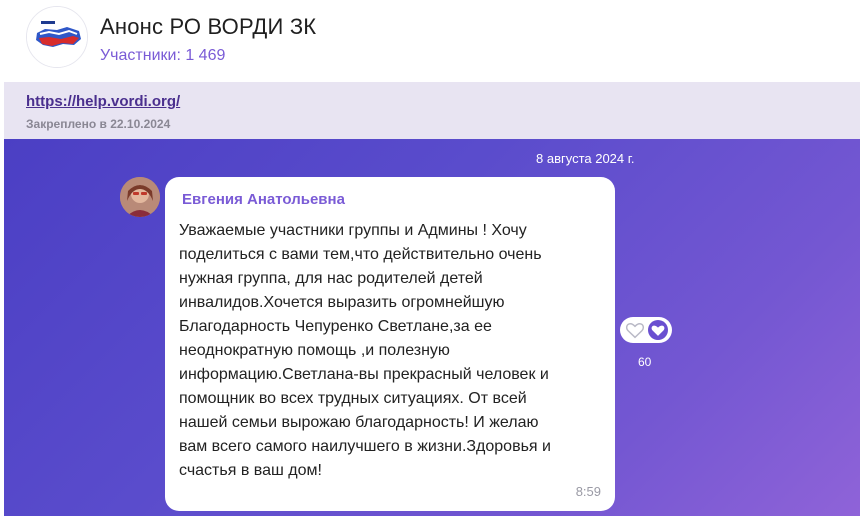 This screenshot has width=860, height=516. What do you see at coordinates (208, 26) in the screenshot?
I see `chat-title: Анонс РО ВОРДИ ЗК` at bounding box center [208, 26].